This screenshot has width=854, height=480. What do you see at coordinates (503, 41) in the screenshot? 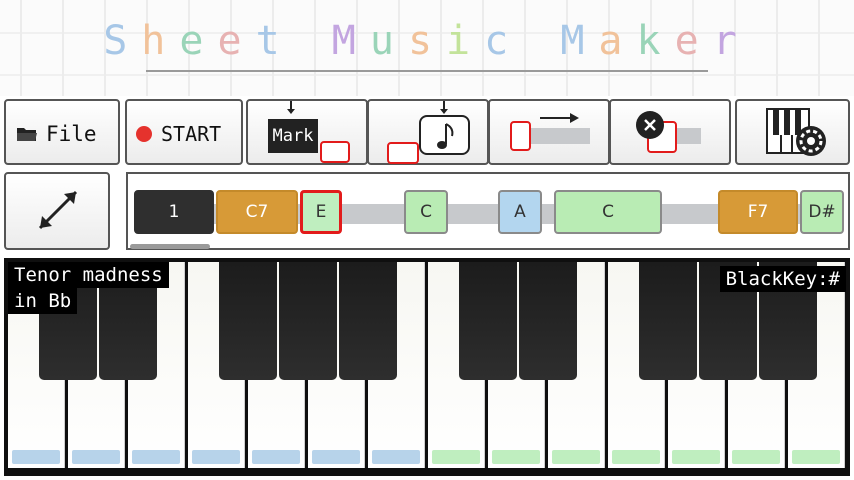
I see `title-letter: c` at bounding box center [503, 41].